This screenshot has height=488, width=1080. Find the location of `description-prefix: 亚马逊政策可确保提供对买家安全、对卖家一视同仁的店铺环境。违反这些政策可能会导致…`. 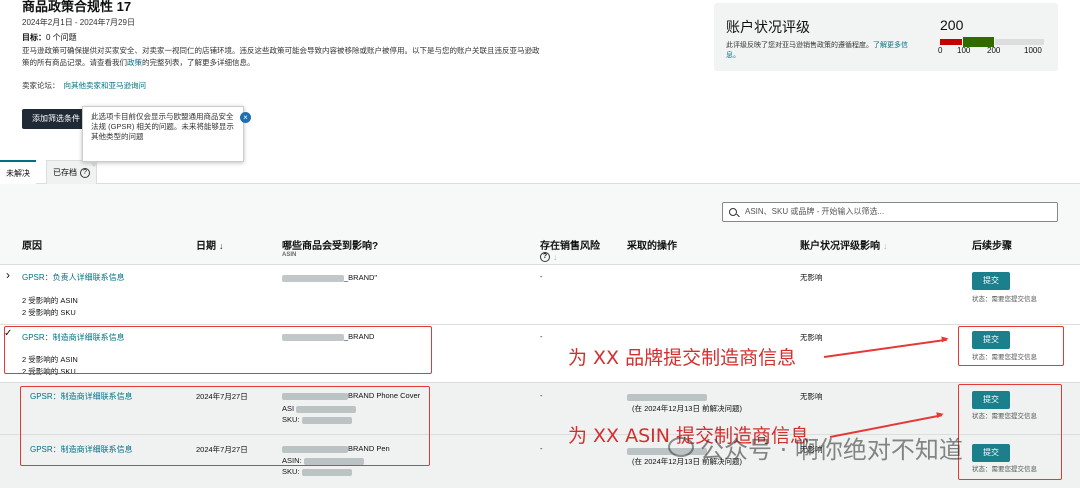

description-prefix: 亚马逊政策可确保提供对买家安全、对卖家一视同仁的店铺环境。违反这些政策可能会导致… is located at coordinates (281, 56).